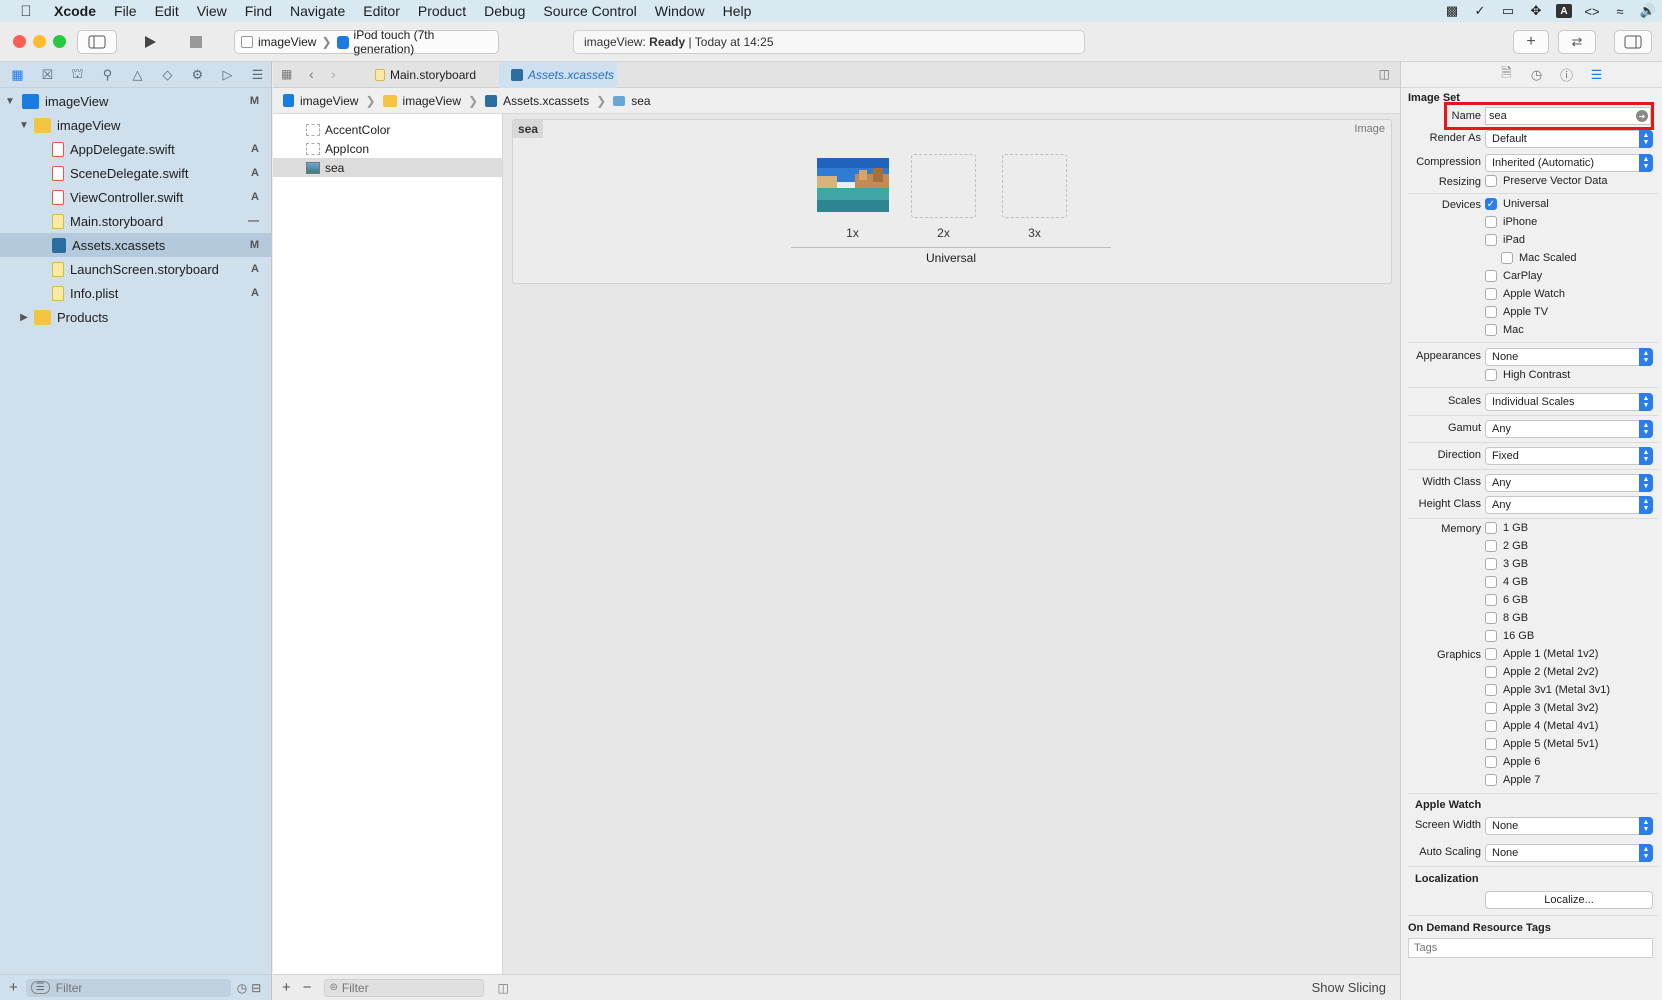 The height and width of the screenshot is (1000, 1662). I want to click on tree-file-row-selected: Assets.xcassets M, so click(135, 245).